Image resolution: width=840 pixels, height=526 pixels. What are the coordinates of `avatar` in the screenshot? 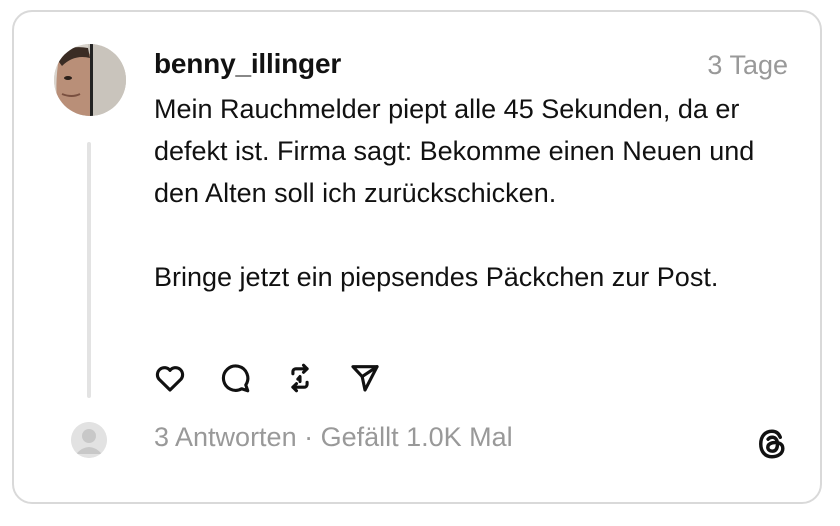 It's located at (90, 80).